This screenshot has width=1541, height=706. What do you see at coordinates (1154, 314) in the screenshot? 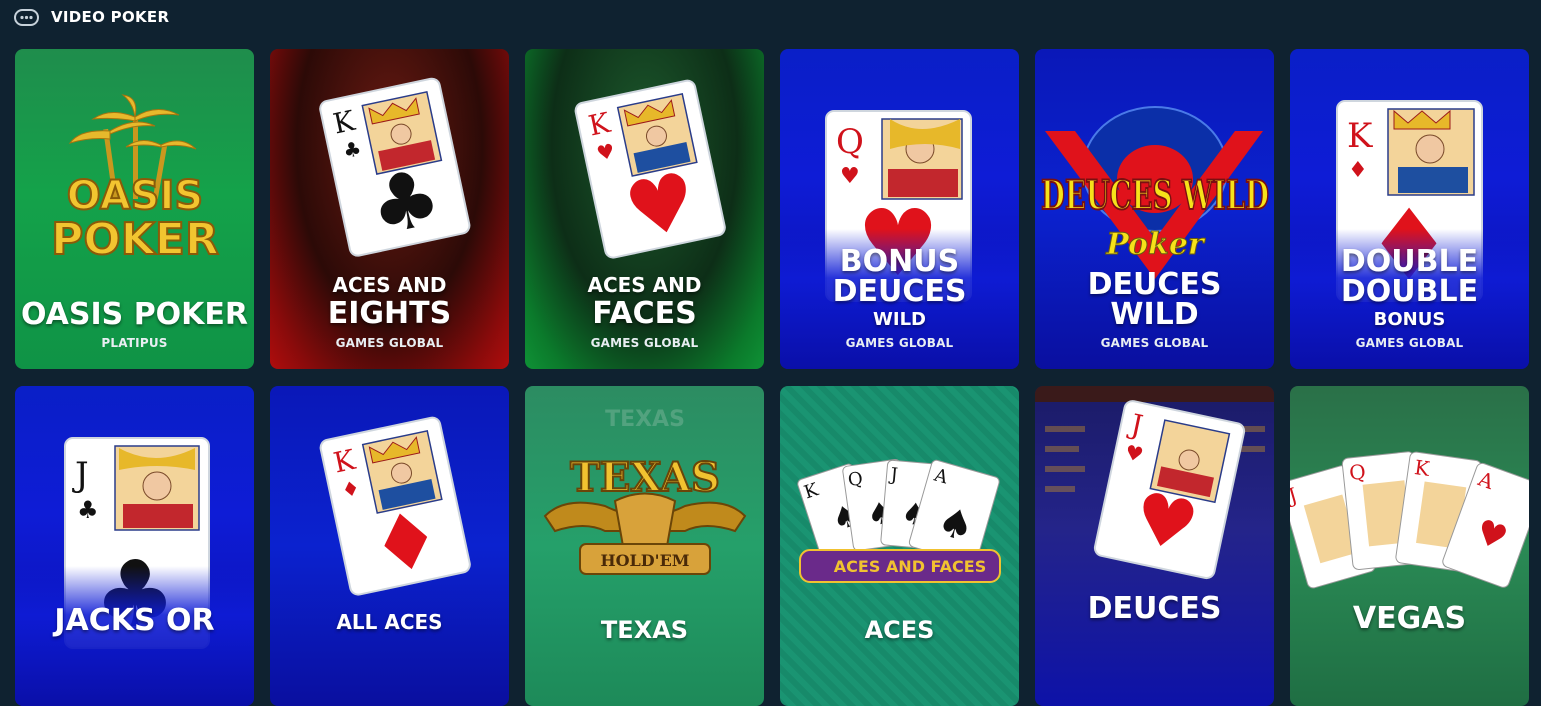
I see `game-title-line2: WILD` at bounding box center [1154, 314].